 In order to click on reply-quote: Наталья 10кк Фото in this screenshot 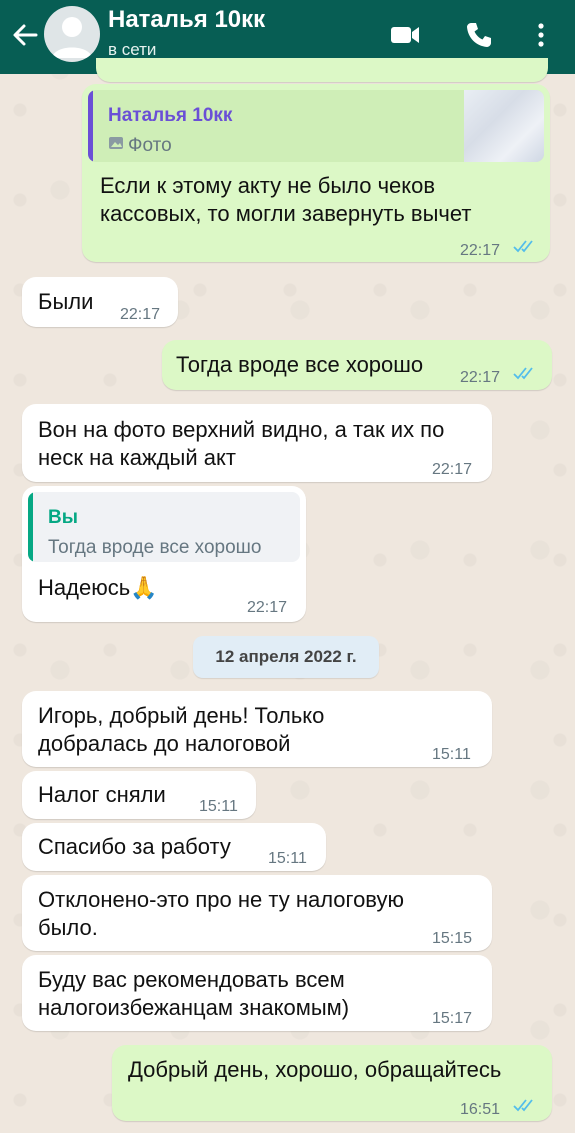, I will do `click(316, 126)`.